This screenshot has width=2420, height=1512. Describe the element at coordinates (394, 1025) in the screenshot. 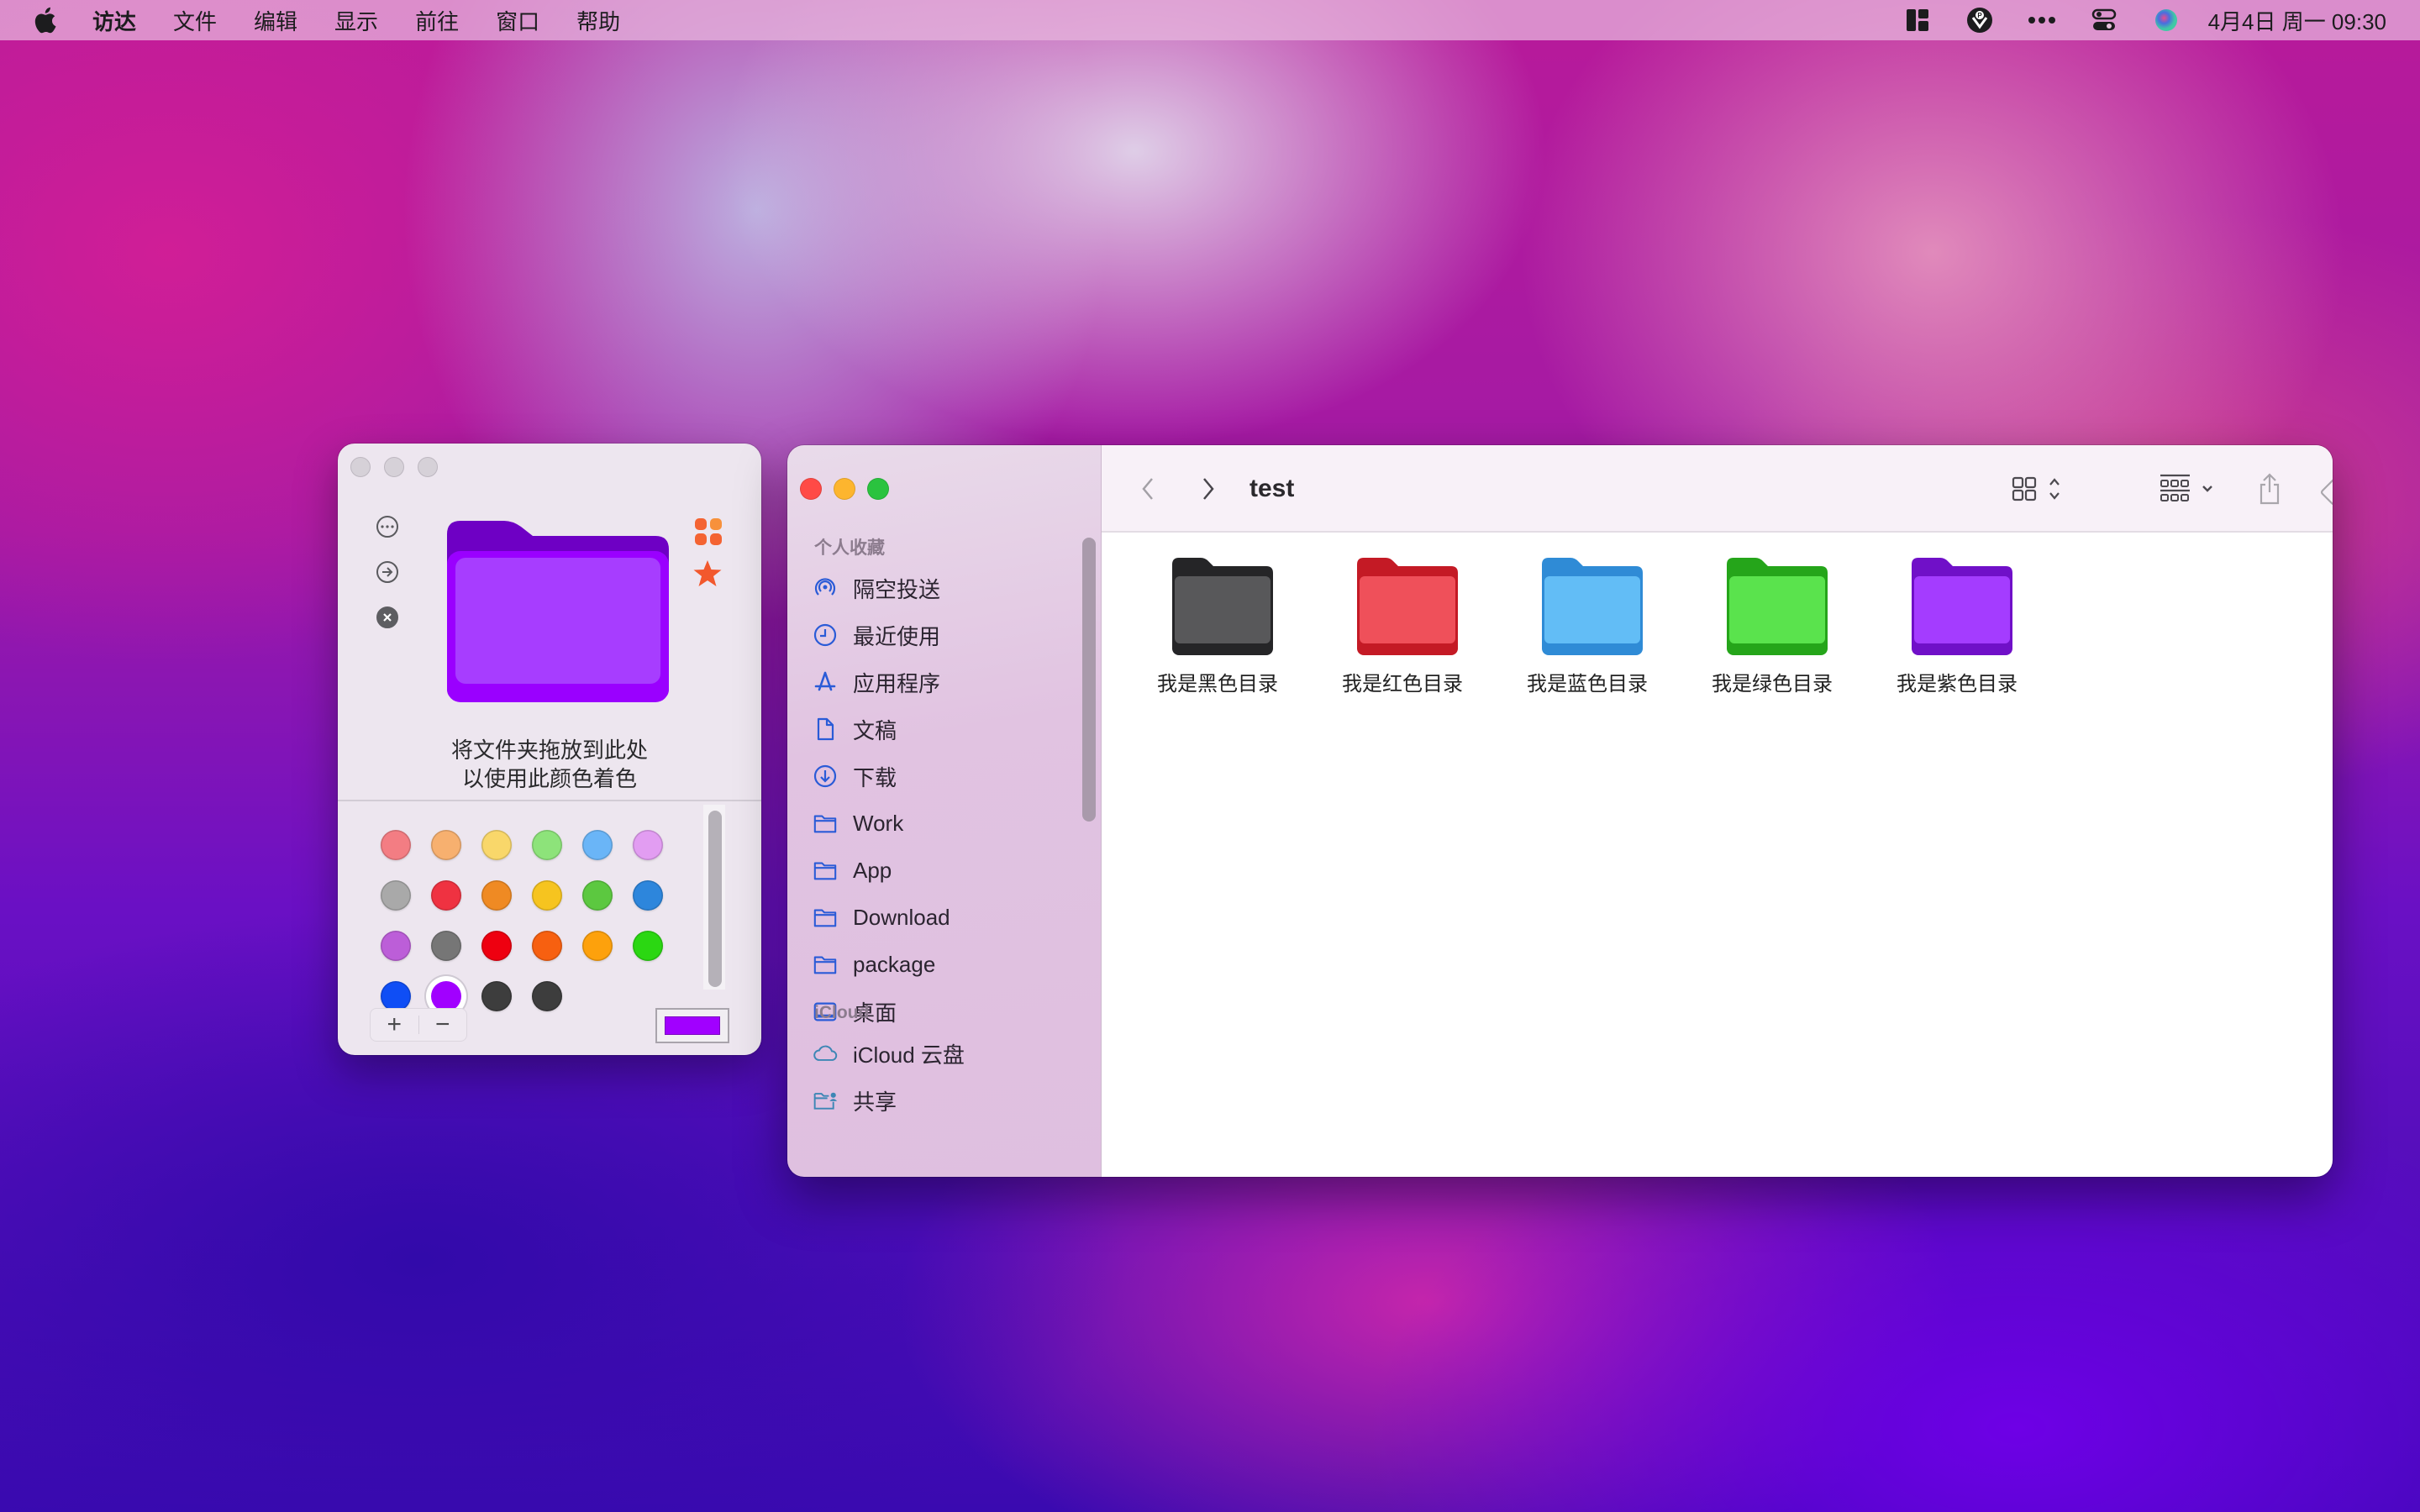

I see `add-color-button: +` at that location.